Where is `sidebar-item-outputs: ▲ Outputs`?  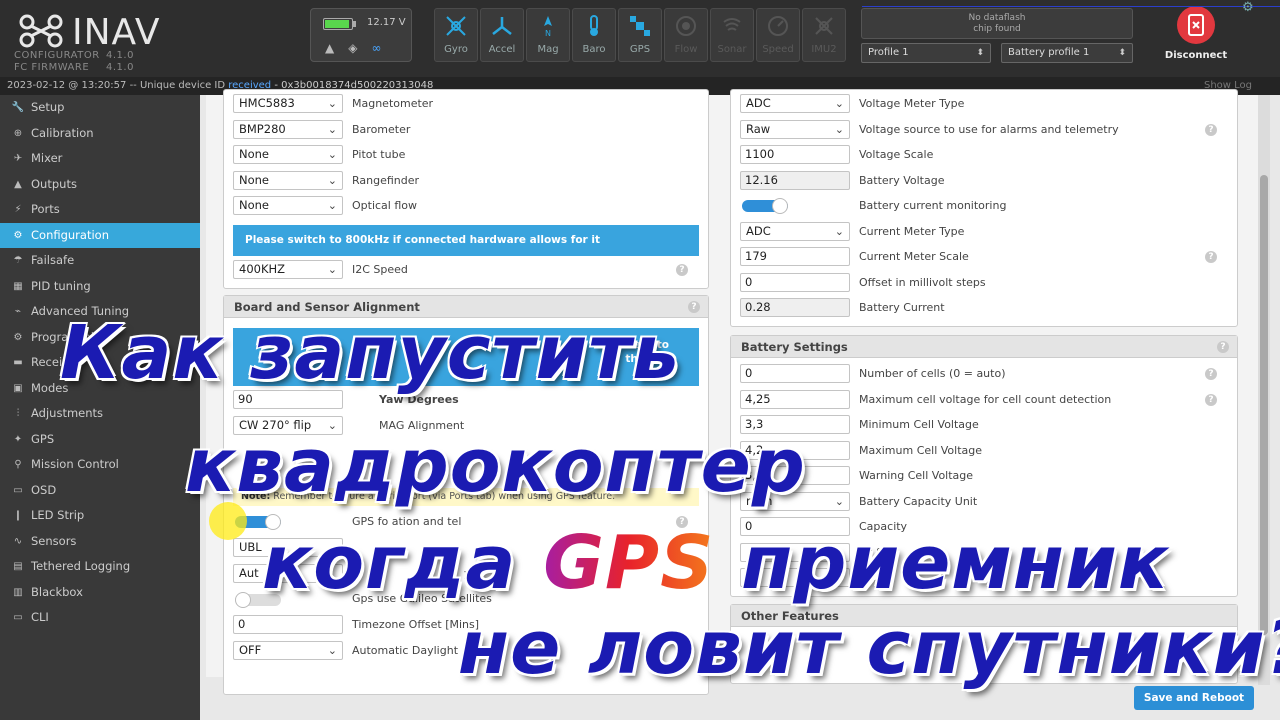
sidebar-item-outputs: ▲ Outputs is located at coordinates (100, 185).